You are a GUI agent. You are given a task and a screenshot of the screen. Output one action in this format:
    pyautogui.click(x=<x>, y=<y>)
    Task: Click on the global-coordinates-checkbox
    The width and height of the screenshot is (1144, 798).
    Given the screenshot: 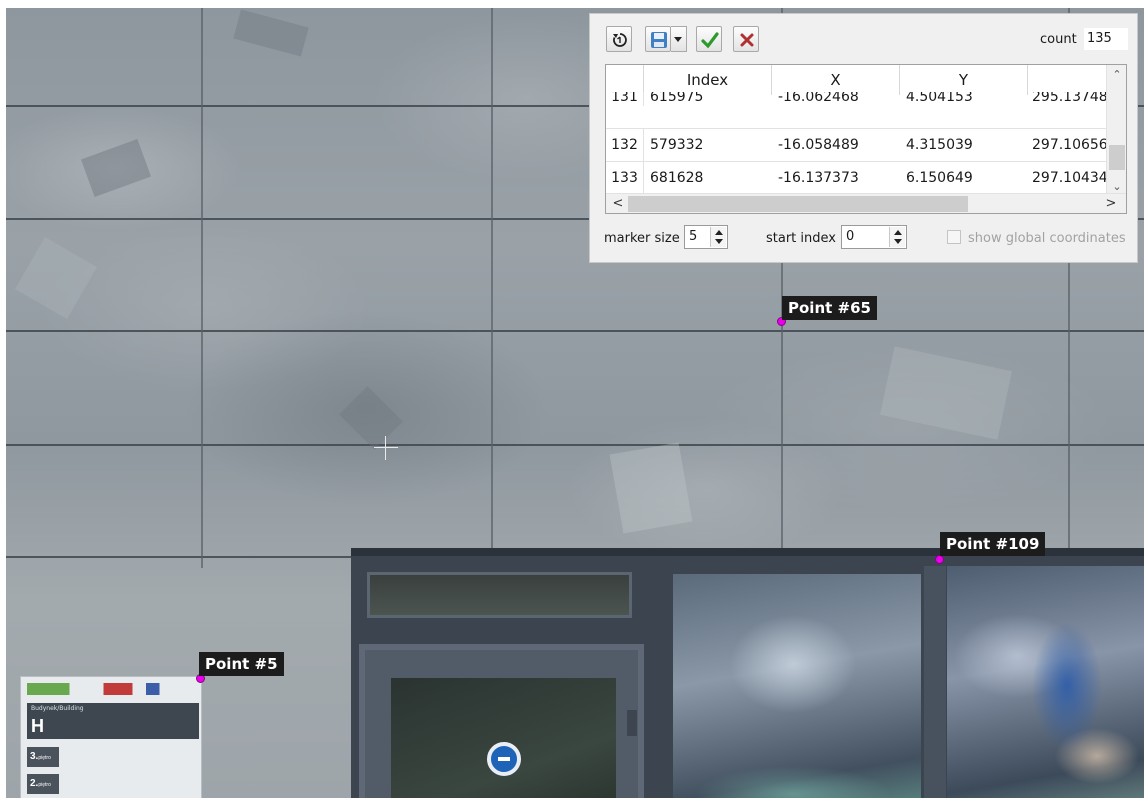 What is the action you would take?
    pyautogui.click(x=954, y=237)
    